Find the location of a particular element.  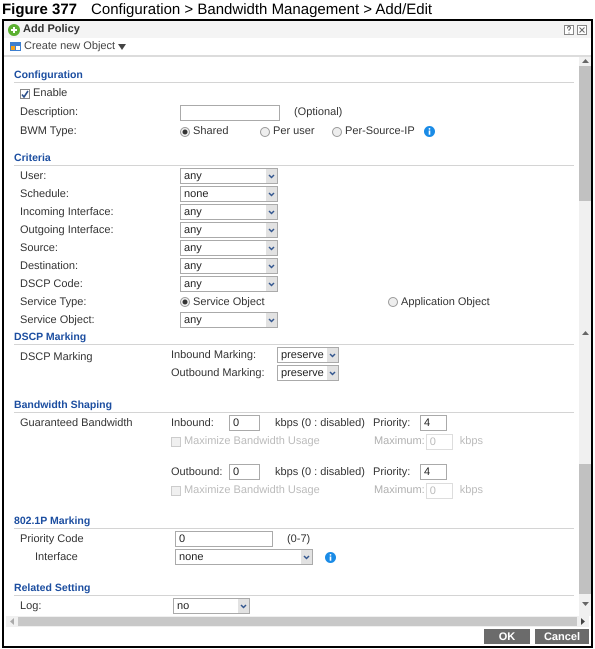

section-heading: Configuration is located at coordinates (294, 75).